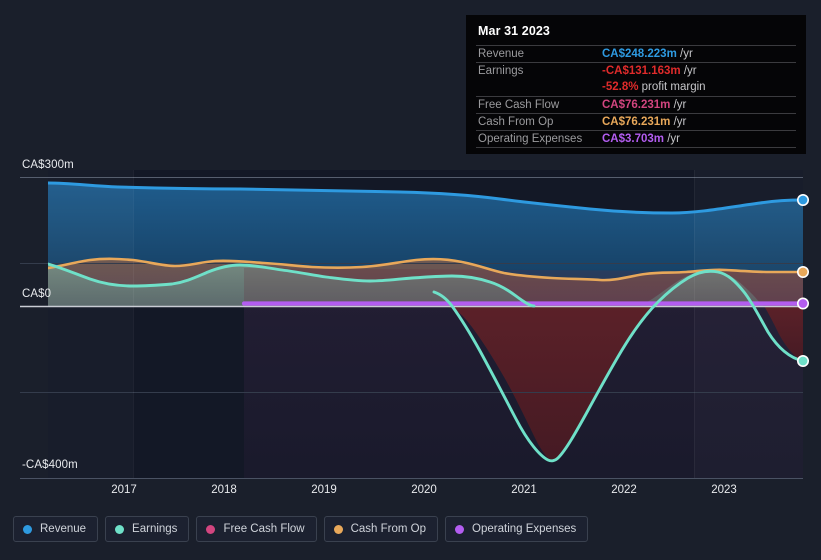 Image resolution: width=821 pixels, height=560 pixels. What do you see at coordinates (802, 360) in the screenshot?
I see `earnings-endpoint-marker` at bounding box center [802, 360].